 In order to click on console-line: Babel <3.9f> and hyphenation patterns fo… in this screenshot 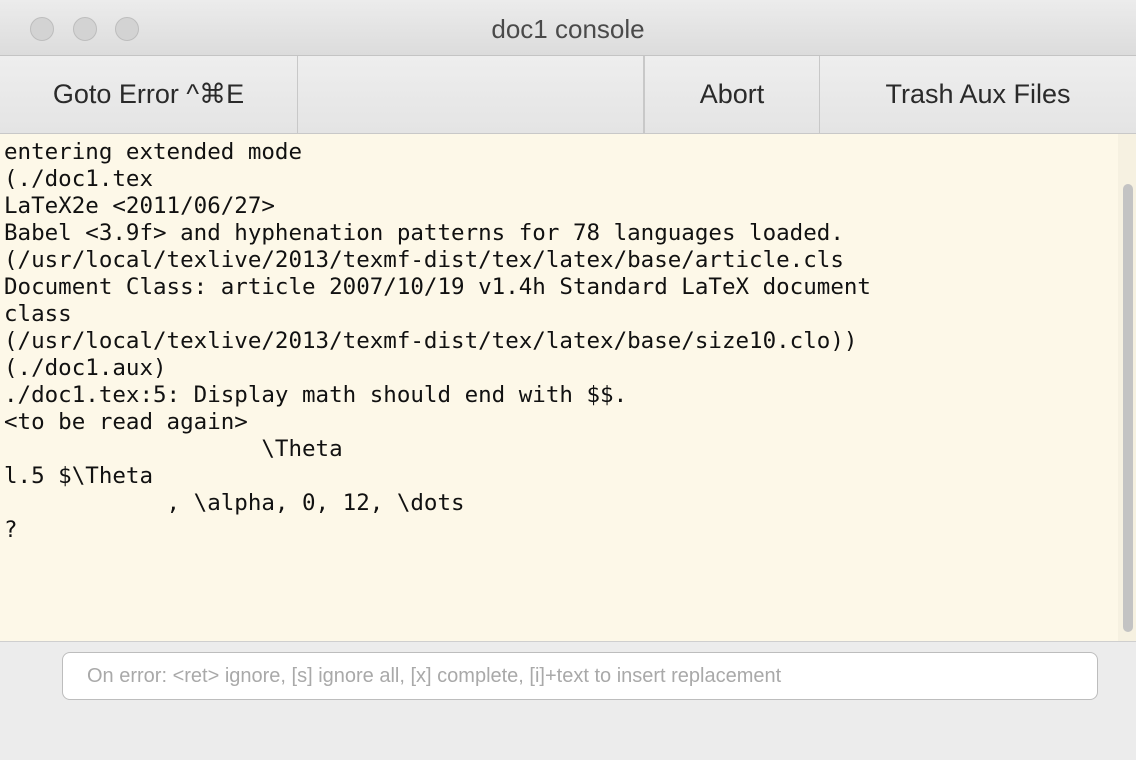, I will do `click(424, 233)`.